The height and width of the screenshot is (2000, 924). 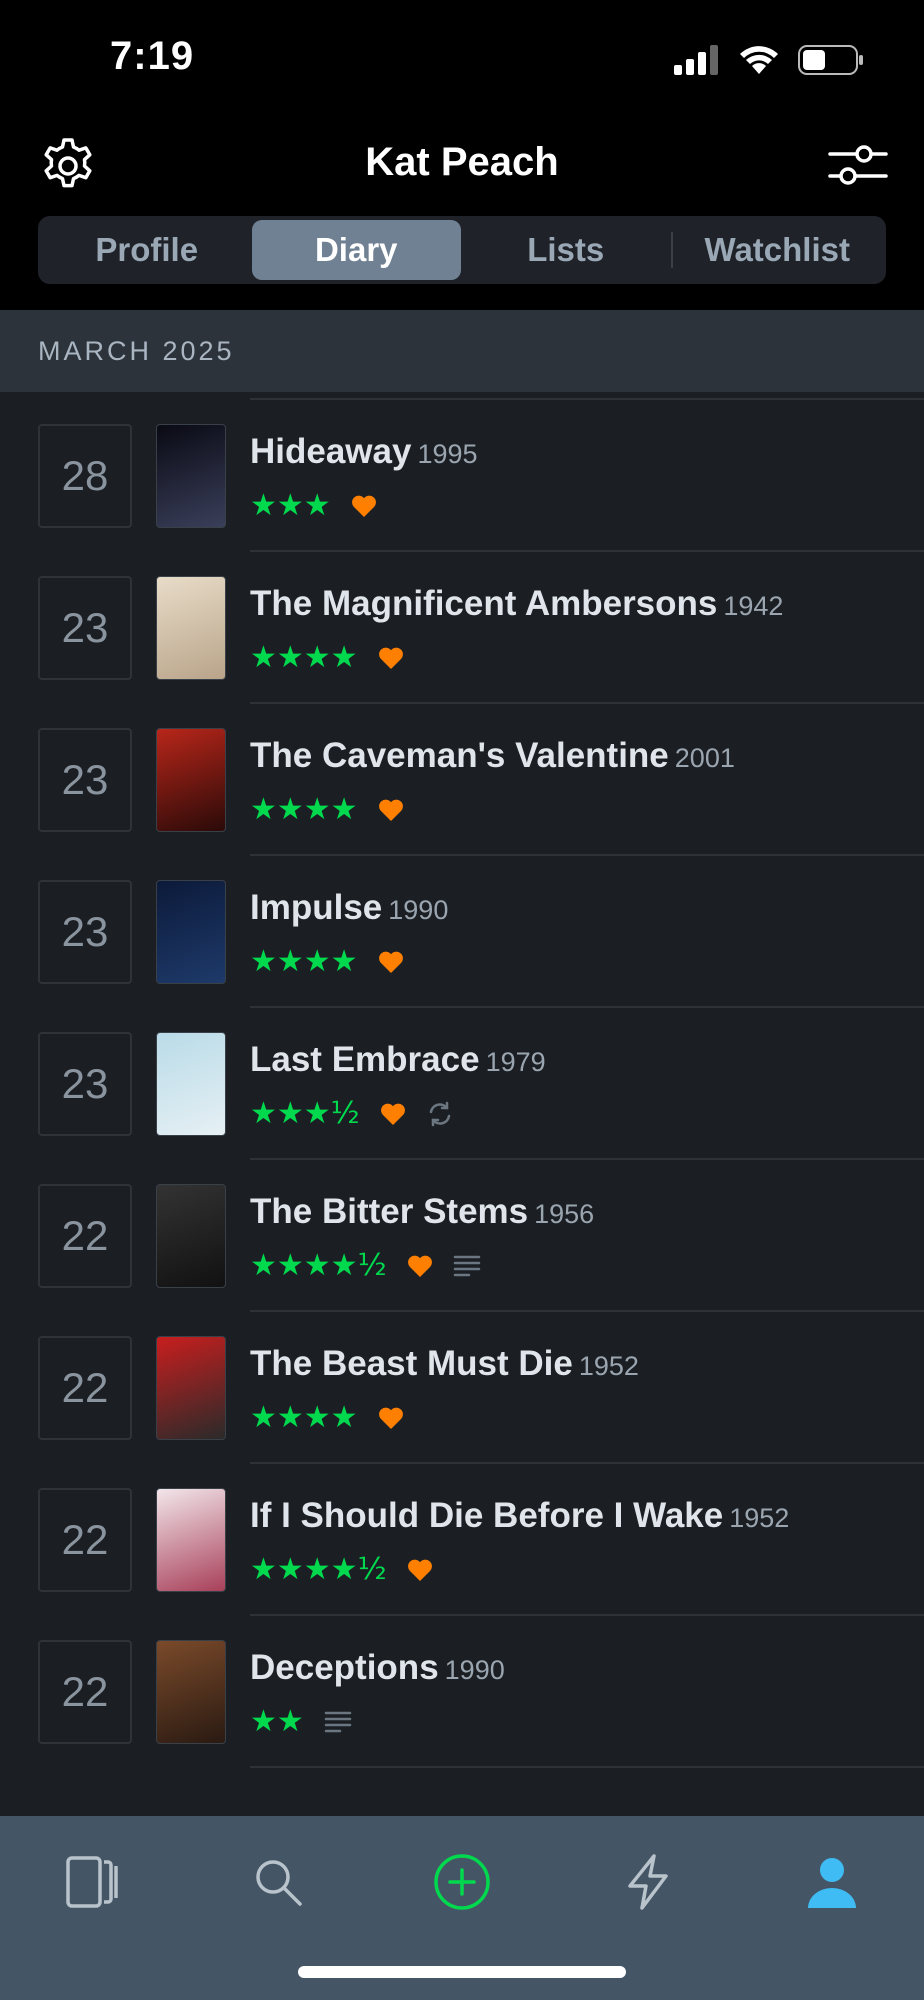 I want to click on tab-diary: Diary, so click(x=356, y=250).